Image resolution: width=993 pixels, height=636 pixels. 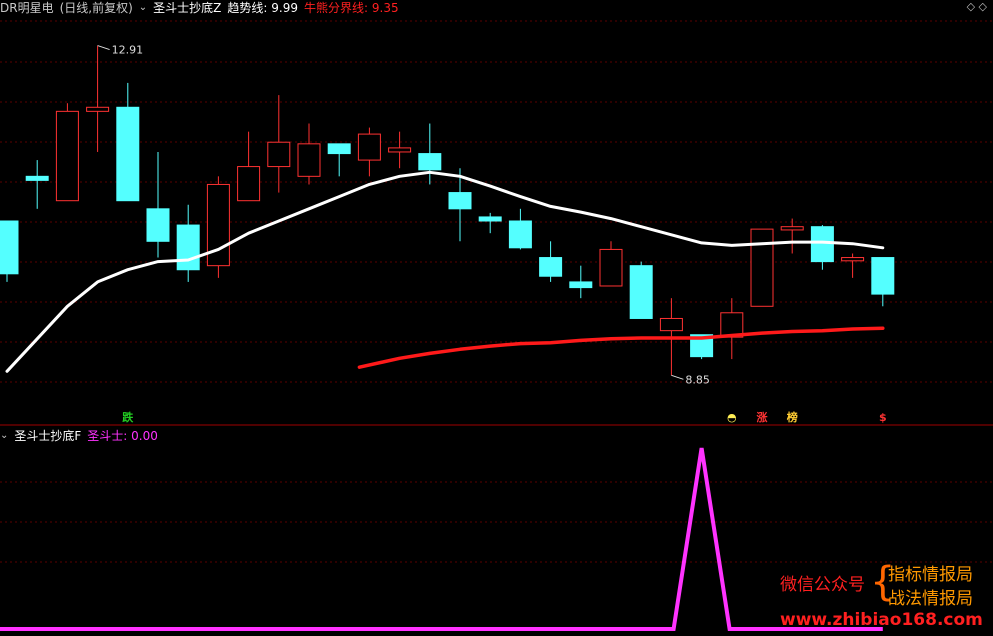 What do you see at coordinates (47, 436) in the screenshot?
I see `indicator-sub-name: 圣斗士抄底F` at bounding box center [47, 436].